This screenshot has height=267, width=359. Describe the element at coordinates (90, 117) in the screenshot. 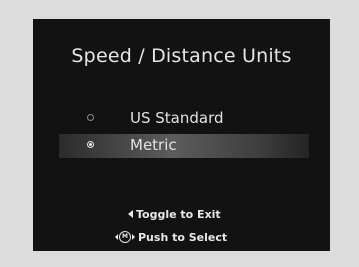

I see `radio-unselected-icon` at that location.